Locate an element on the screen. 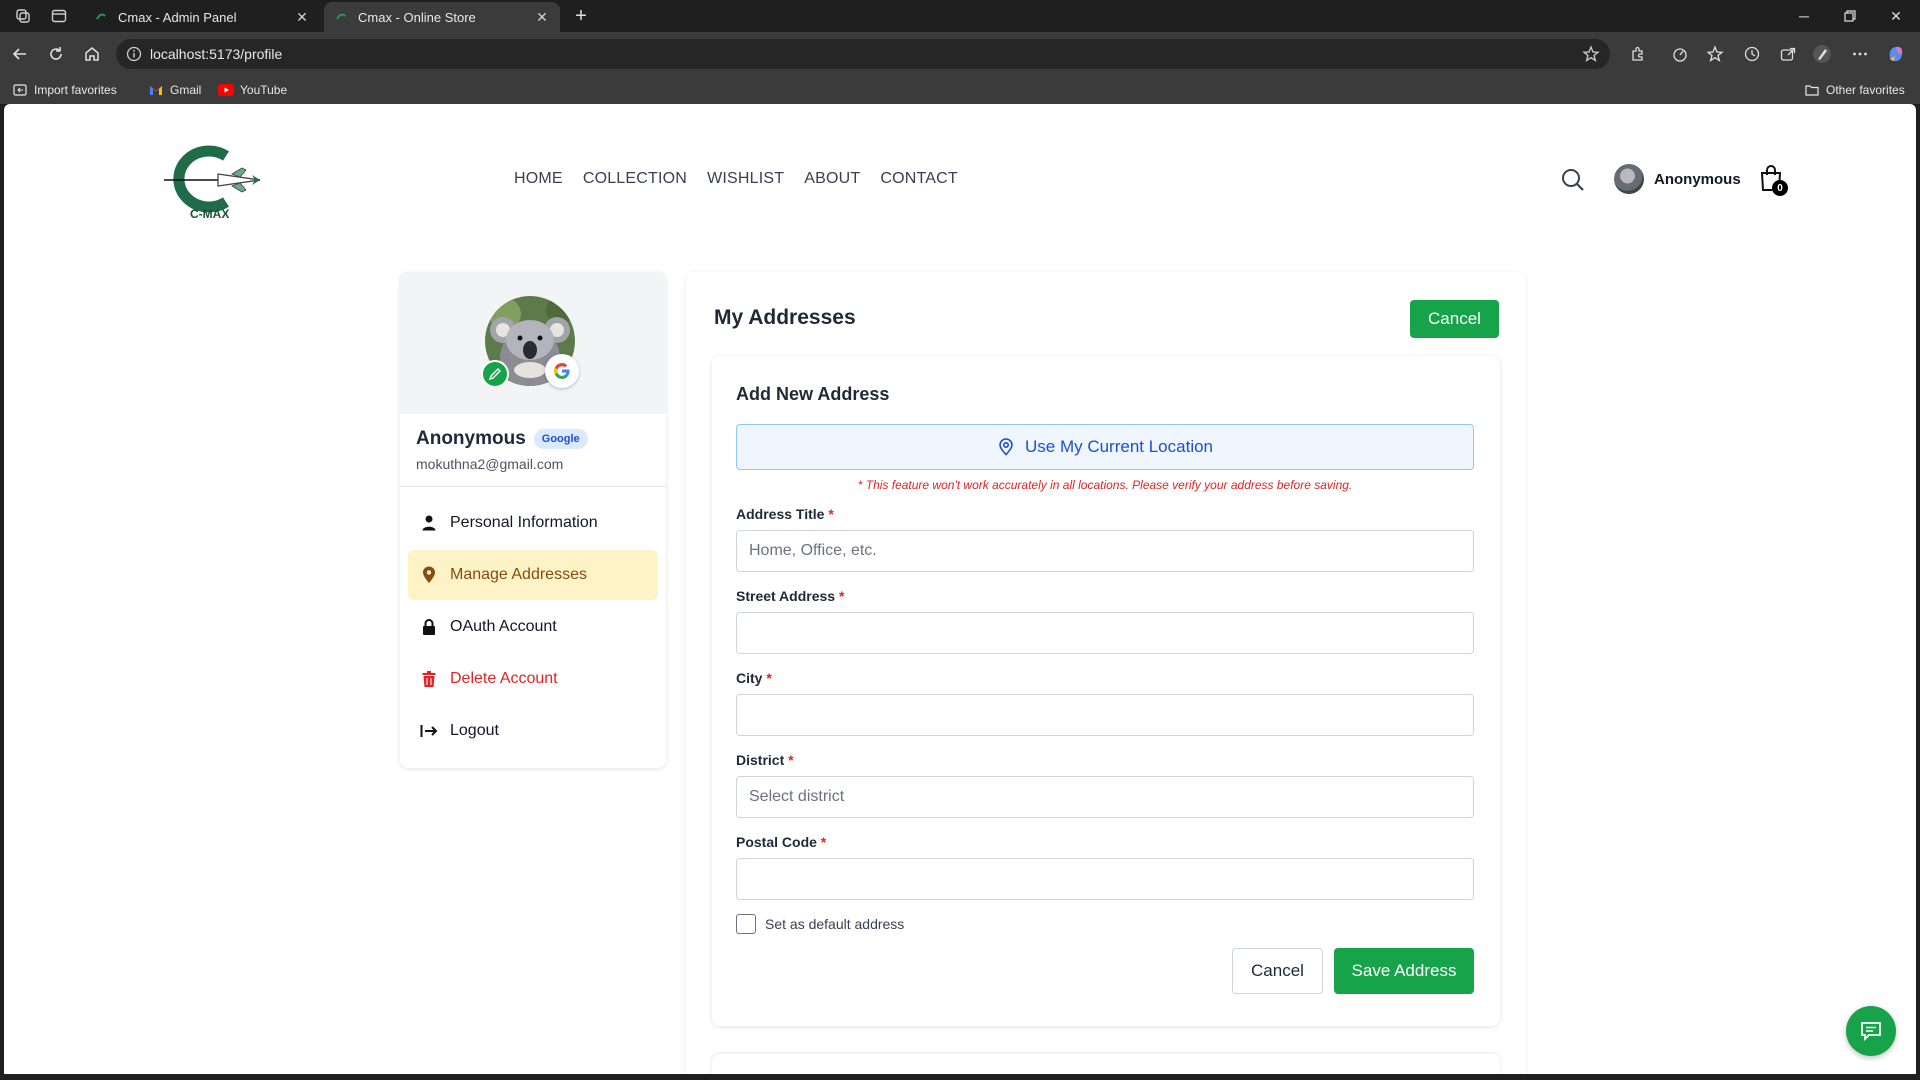 This screenshot has width=1920, height=1080. tab-admin-panel: Cmax - Admin Panel ✕ is located at coordinates (202, 17).